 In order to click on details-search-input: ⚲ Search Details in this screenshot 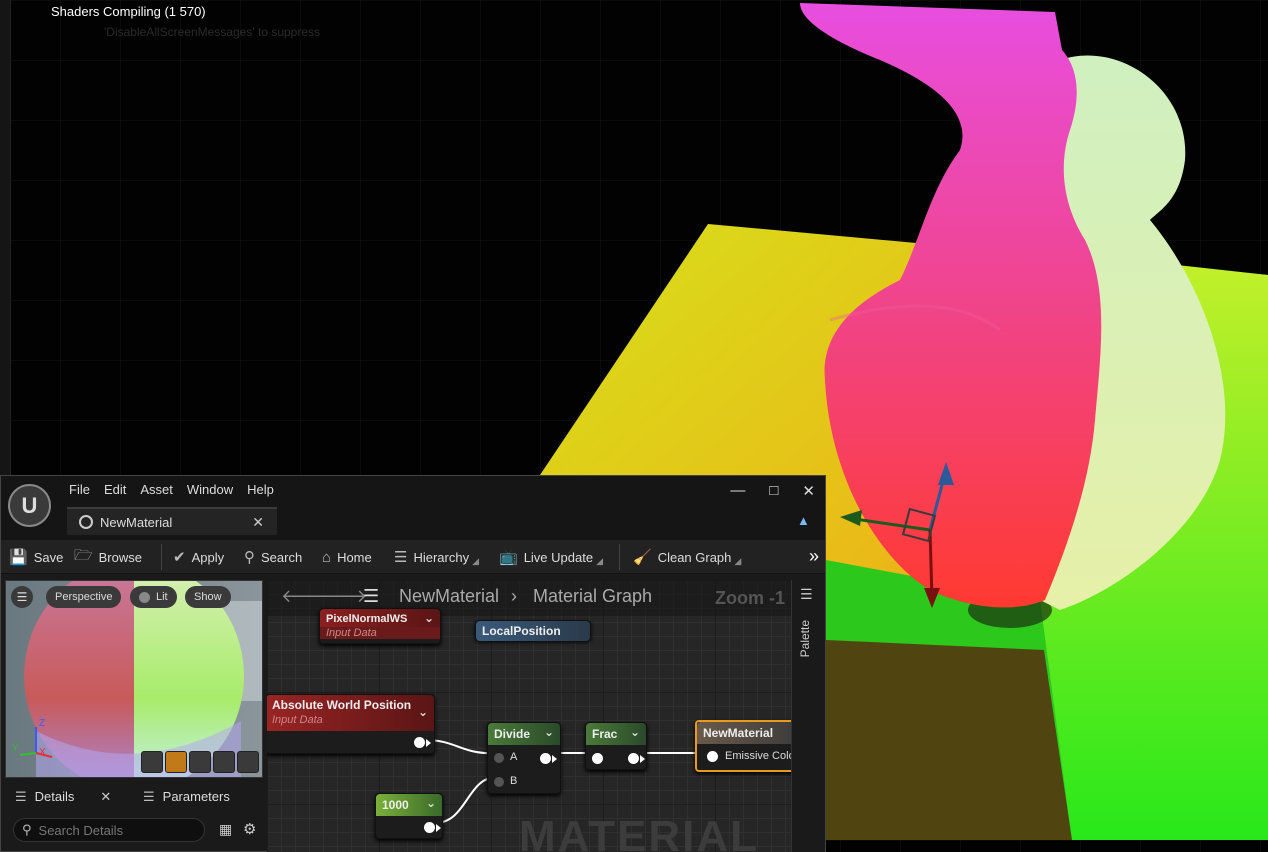, I will do `click(109, 830)`.